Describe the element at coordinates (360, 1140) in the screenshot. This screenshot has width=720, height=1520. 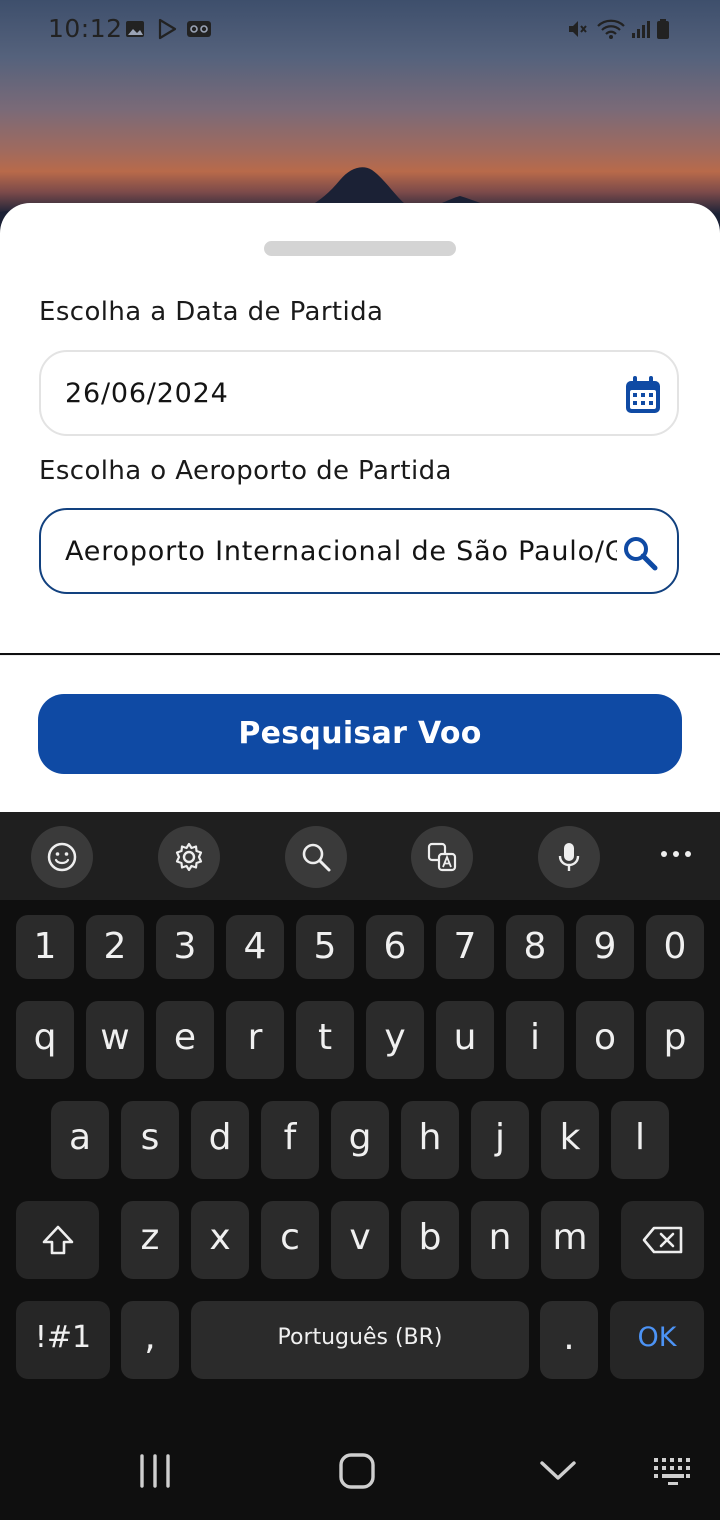
I see `key: g` at that location.